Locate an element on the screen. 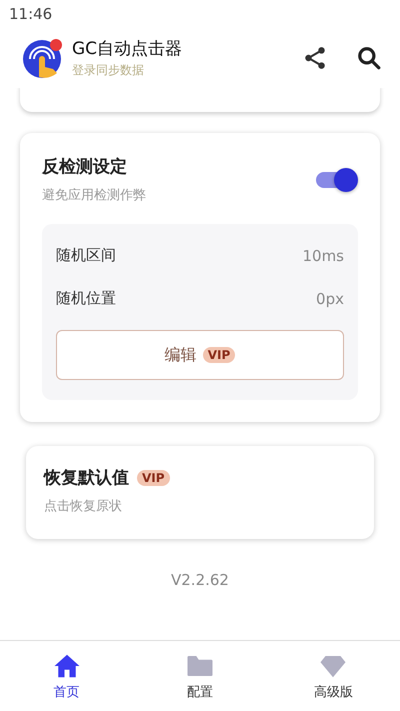  nav-tab: 配置 is located at coordinates (200, 676).